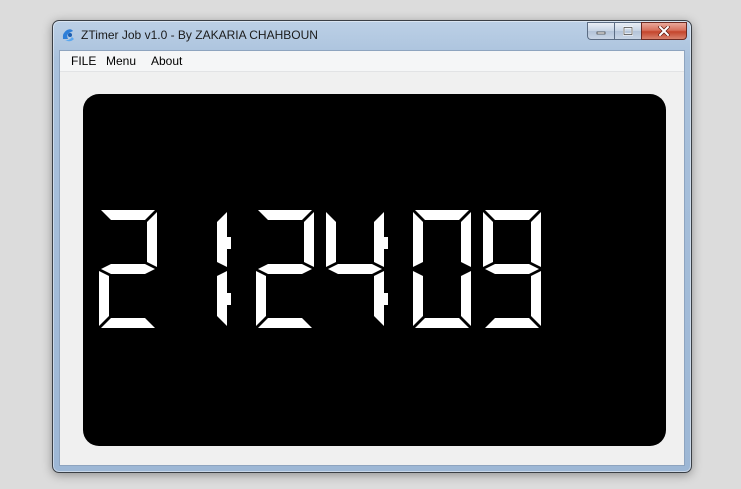  Describe the element at coordinates (331, 239) in the screenshot. I see `digit-4-segment-f` at that location.